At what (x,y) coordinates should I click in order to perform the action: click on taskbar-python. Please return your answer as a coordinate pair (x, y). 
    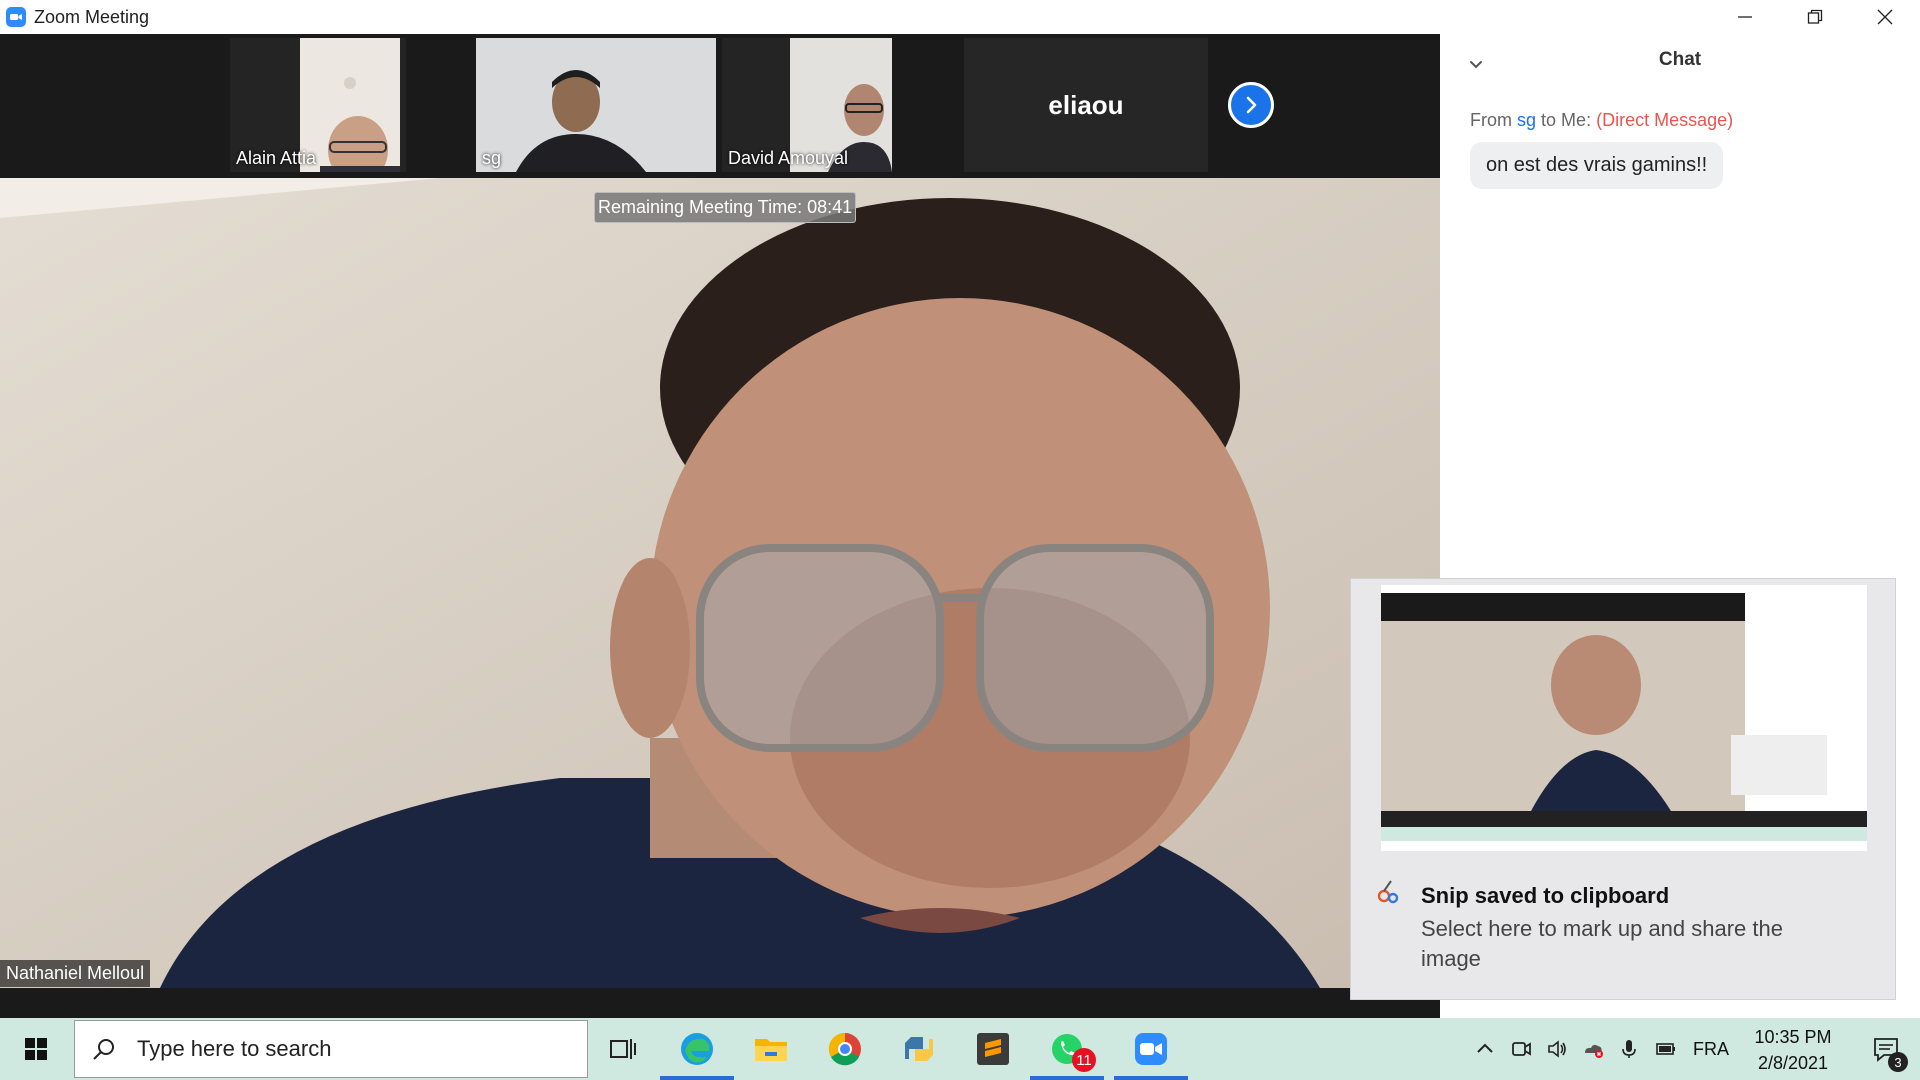
    Looking at the image, I should click on (919, 1049).